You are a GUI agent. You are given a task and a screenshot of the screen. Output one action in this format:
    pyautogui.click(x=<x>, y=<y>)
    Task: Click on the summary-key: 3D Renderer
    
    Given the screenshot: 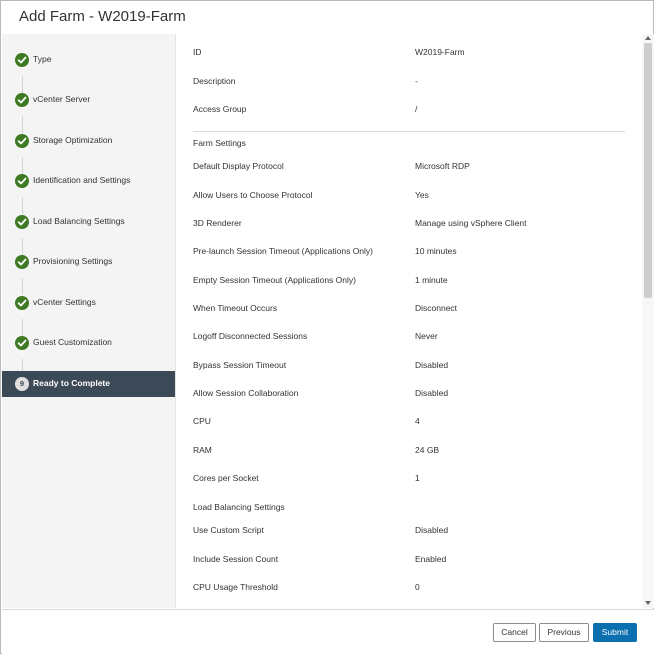 What is the action you would take?
    pyautogui.click(x=217, y=223)
    